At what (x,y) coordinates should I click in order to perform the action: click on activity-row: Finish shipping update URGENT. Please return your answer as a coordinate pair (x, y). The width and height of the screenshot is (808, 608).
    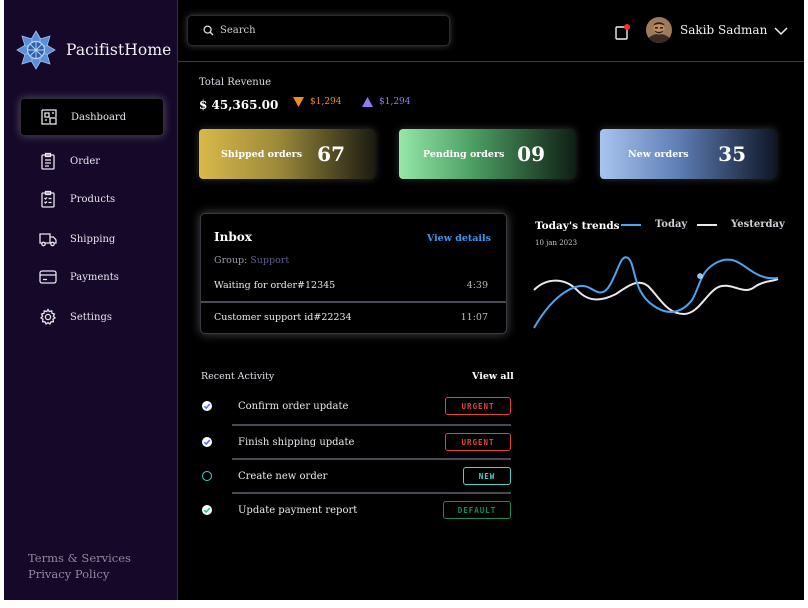
    Looking at the image, I should click on (356, 442).